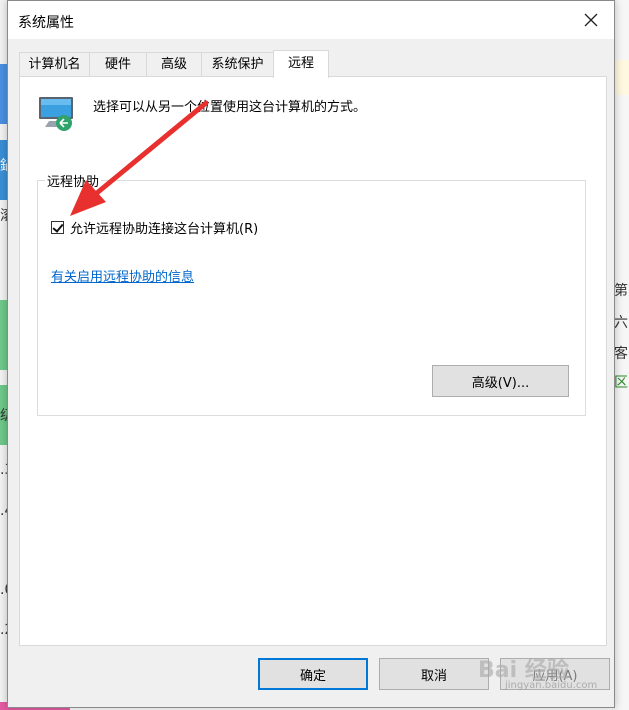 This screenshot has width=629, height=710. Describe the element at coordinates (621, 291) in the screenshot. I see `background-fragment: 第` at that location.